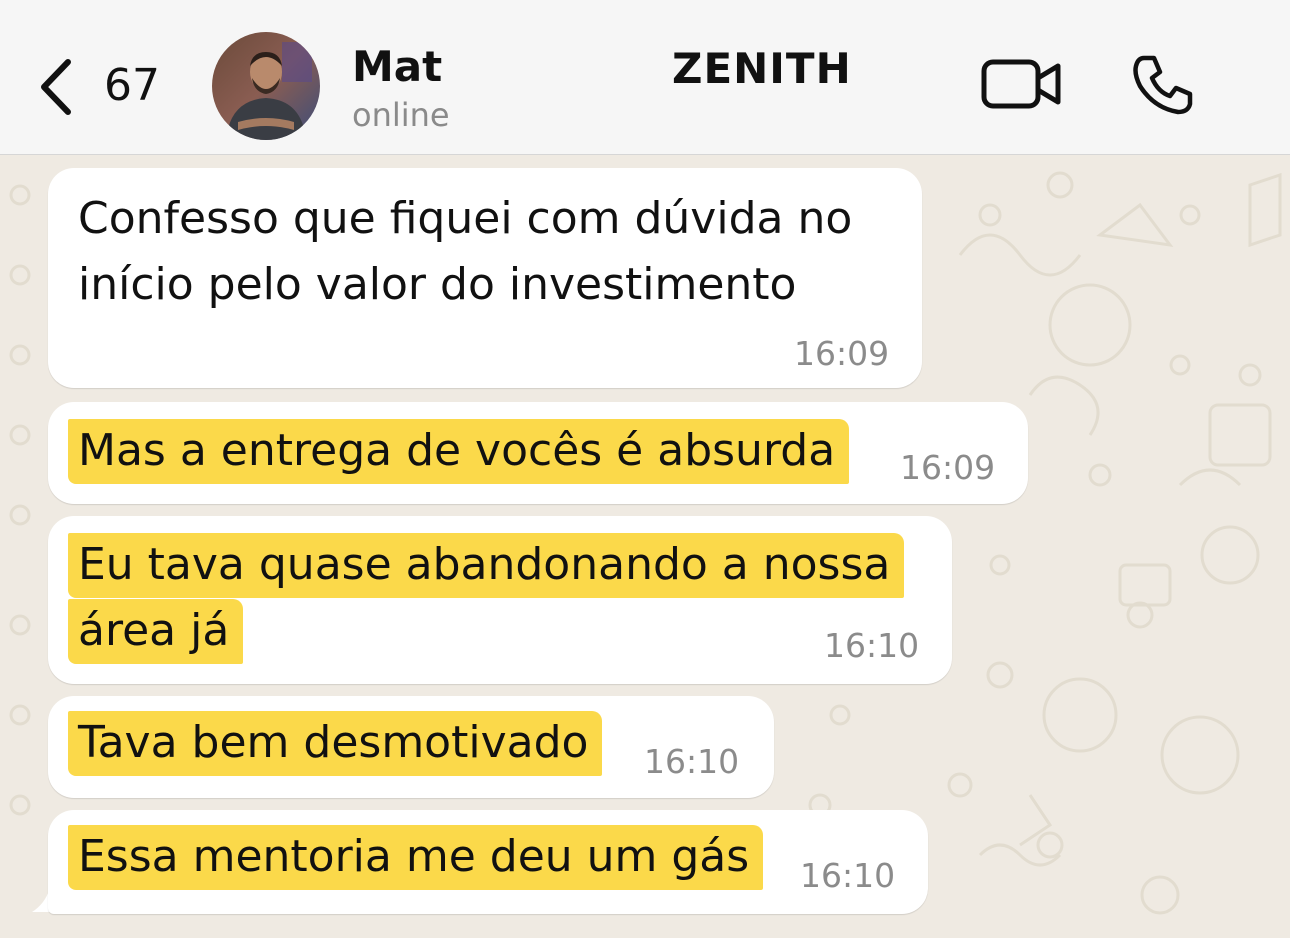  Describe the element at coordinates (156, 631) in the screenshot. I see `message-text: área já` at that location.